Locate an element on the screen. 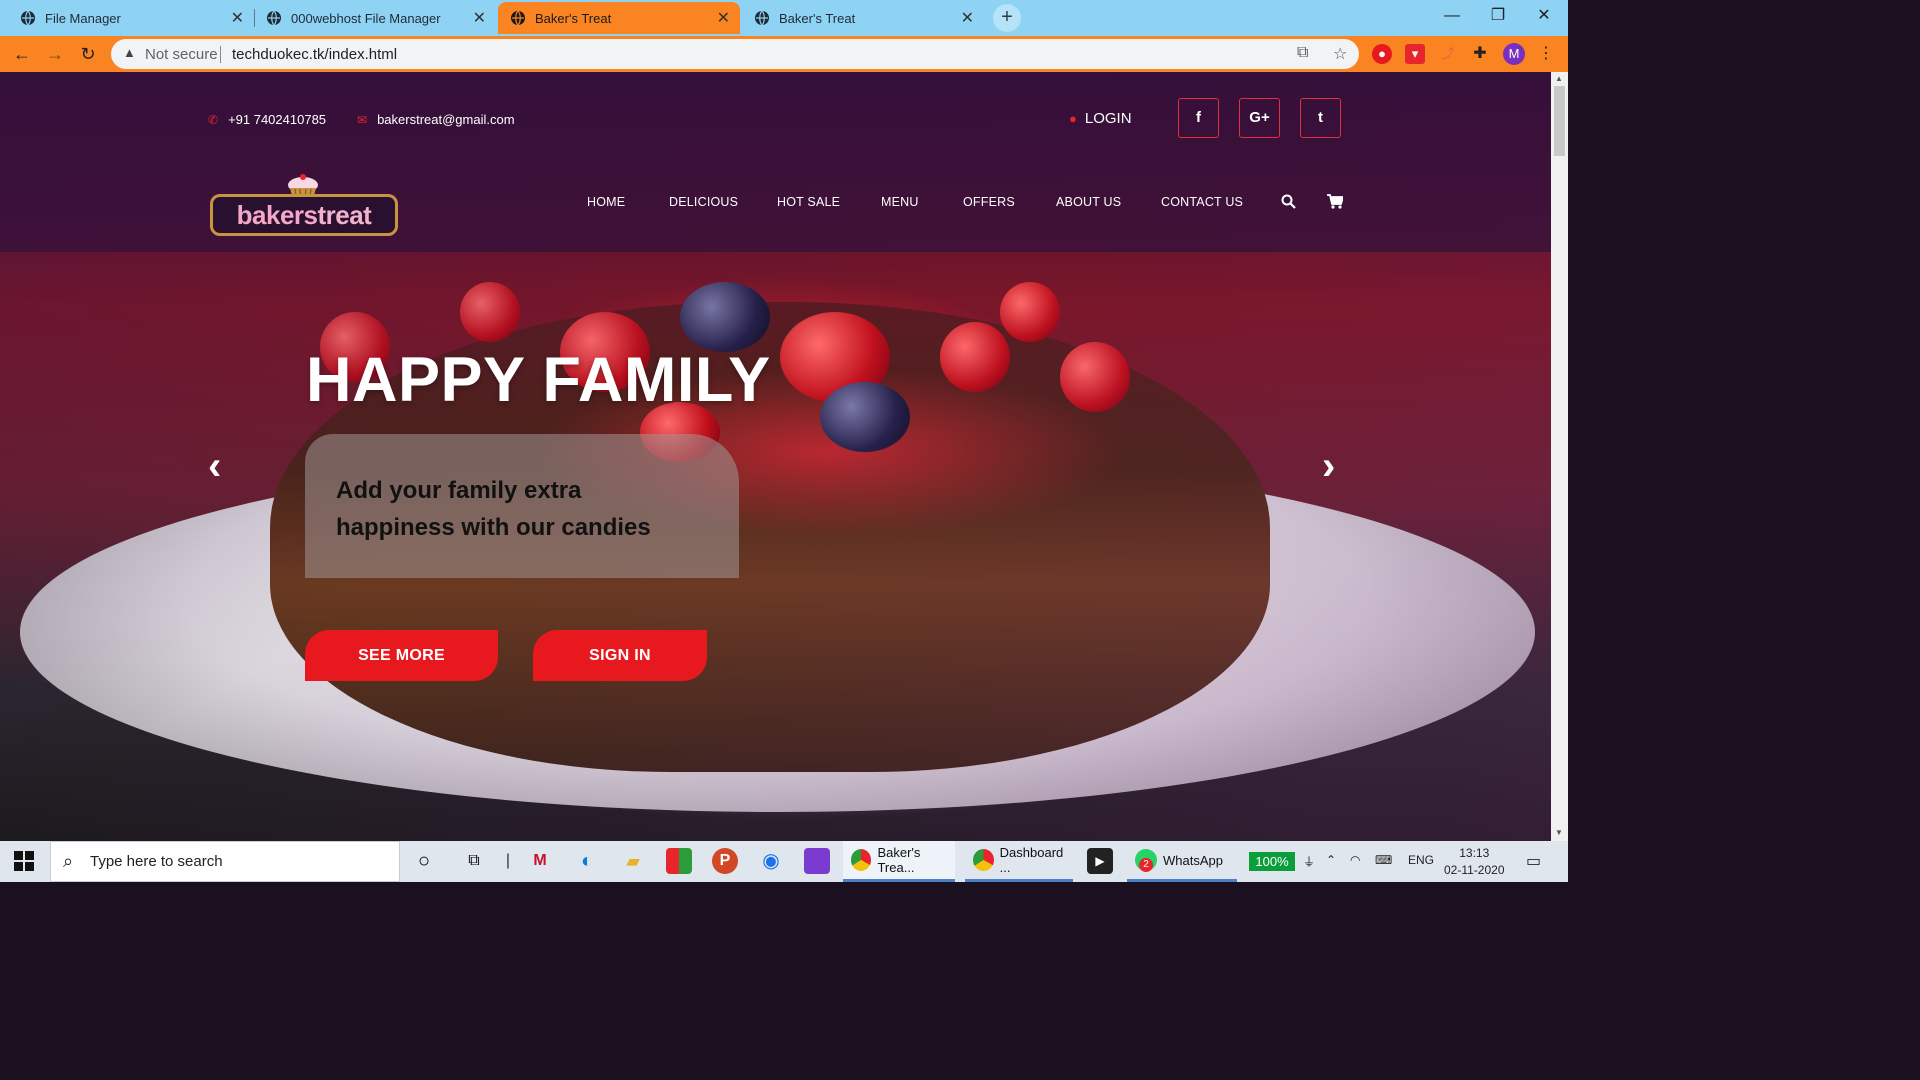 This screenshot has width=1920, height=1080. task-view-icon: ⧉ is located at coordinates (474, 861).